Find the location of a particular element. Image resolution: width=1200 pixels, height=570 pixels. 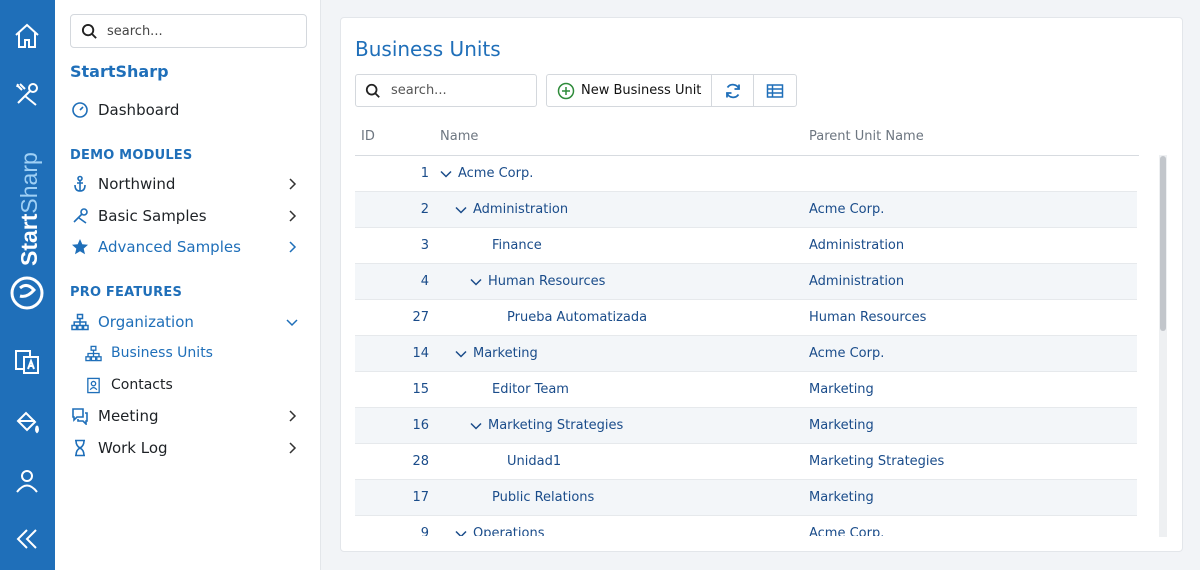

column-header-name: Name is located at coordinates (459, 136).